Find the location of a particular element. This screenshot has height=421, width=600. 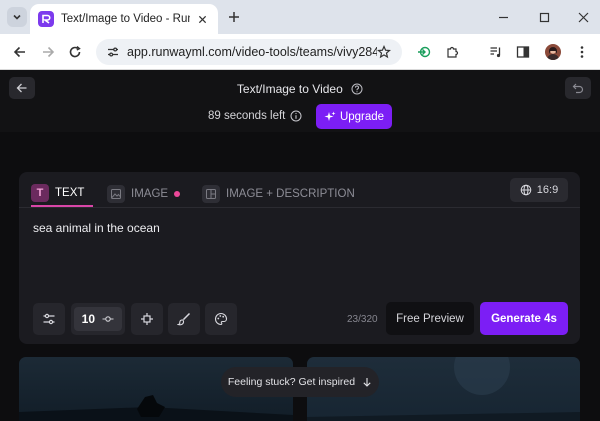

credits-timer: 89 seconds left is located at coordinates (255, 116).